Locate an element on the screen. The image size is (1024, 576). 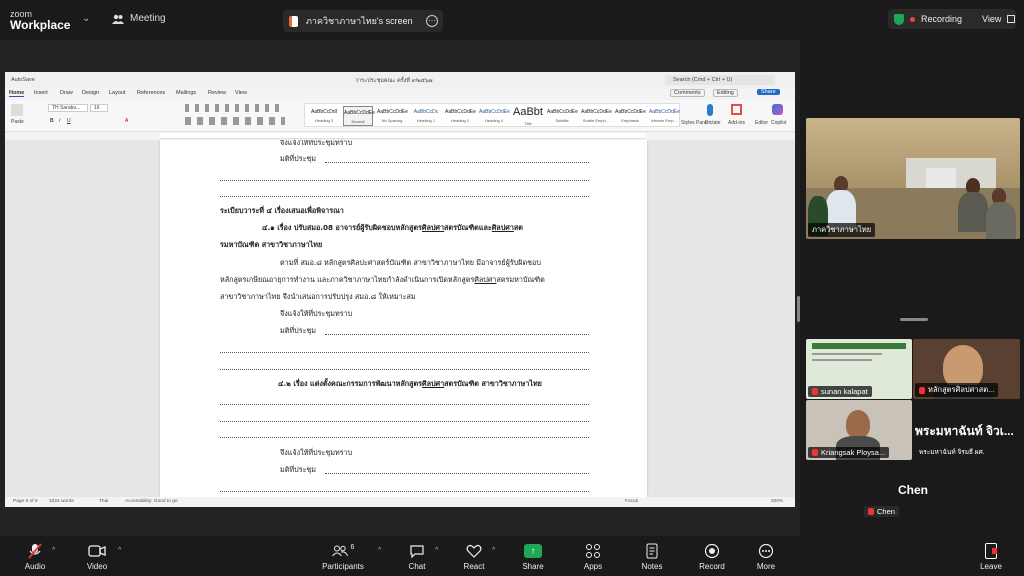
style-emphasis: AaBbCcDdEe Emphasis is located at coordinates (630, 116).